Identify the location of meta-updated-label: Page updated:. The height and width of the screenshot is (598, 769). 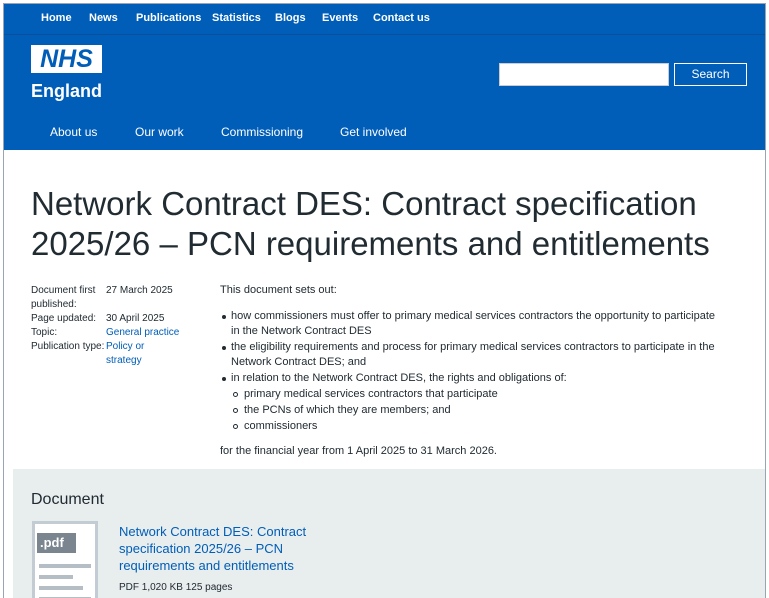
(64, 318).